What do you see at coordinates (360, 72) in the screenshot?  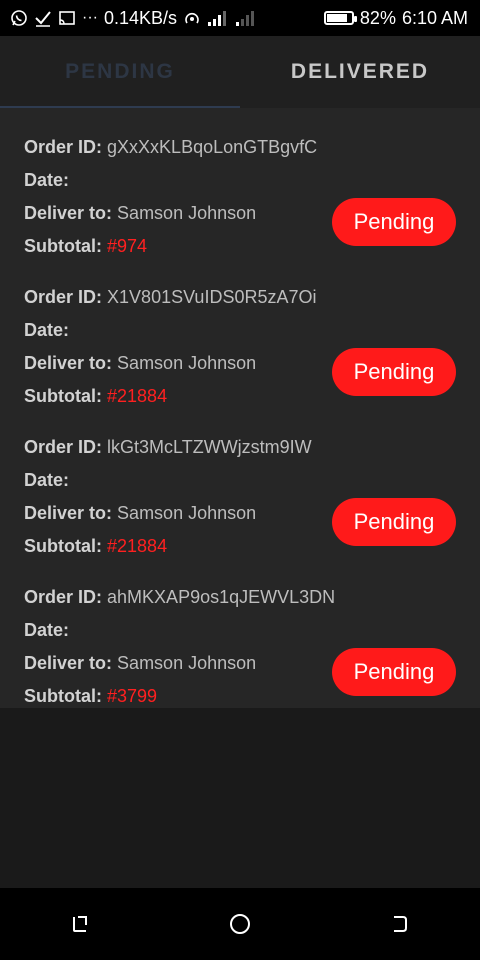 I see `tab-delivered: DELIVERED` at bounding box center [360, 72].